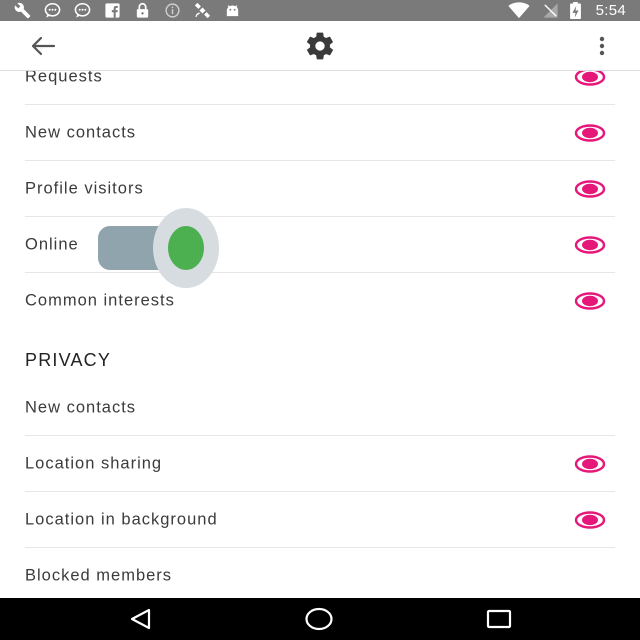 This screenshot has height=640, width=640. I want to click on list-item-label: Common interests, so click(100, 300).